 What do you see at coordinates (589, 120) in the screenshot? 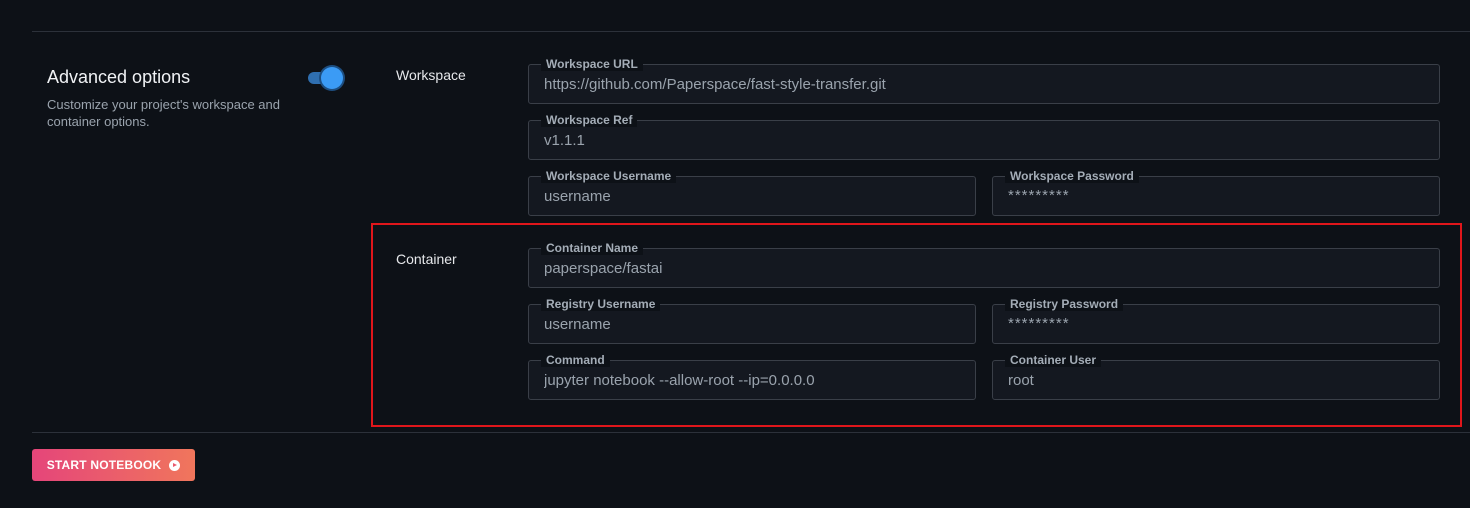
I see `workspace-ref-label: Workspace Ref` at bounding box center [589, 120].